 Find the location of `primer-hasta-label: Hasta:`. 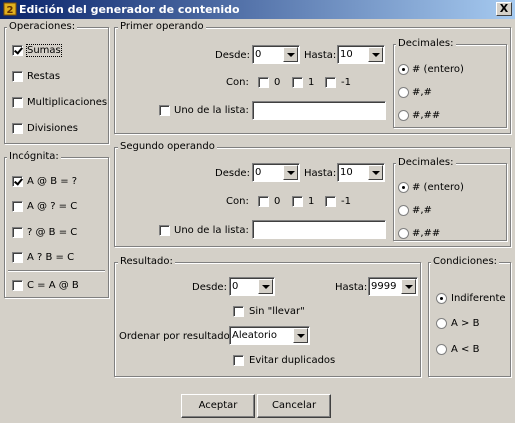

primer-hasta-label: Hasta: is located at coordinates (320, 55).